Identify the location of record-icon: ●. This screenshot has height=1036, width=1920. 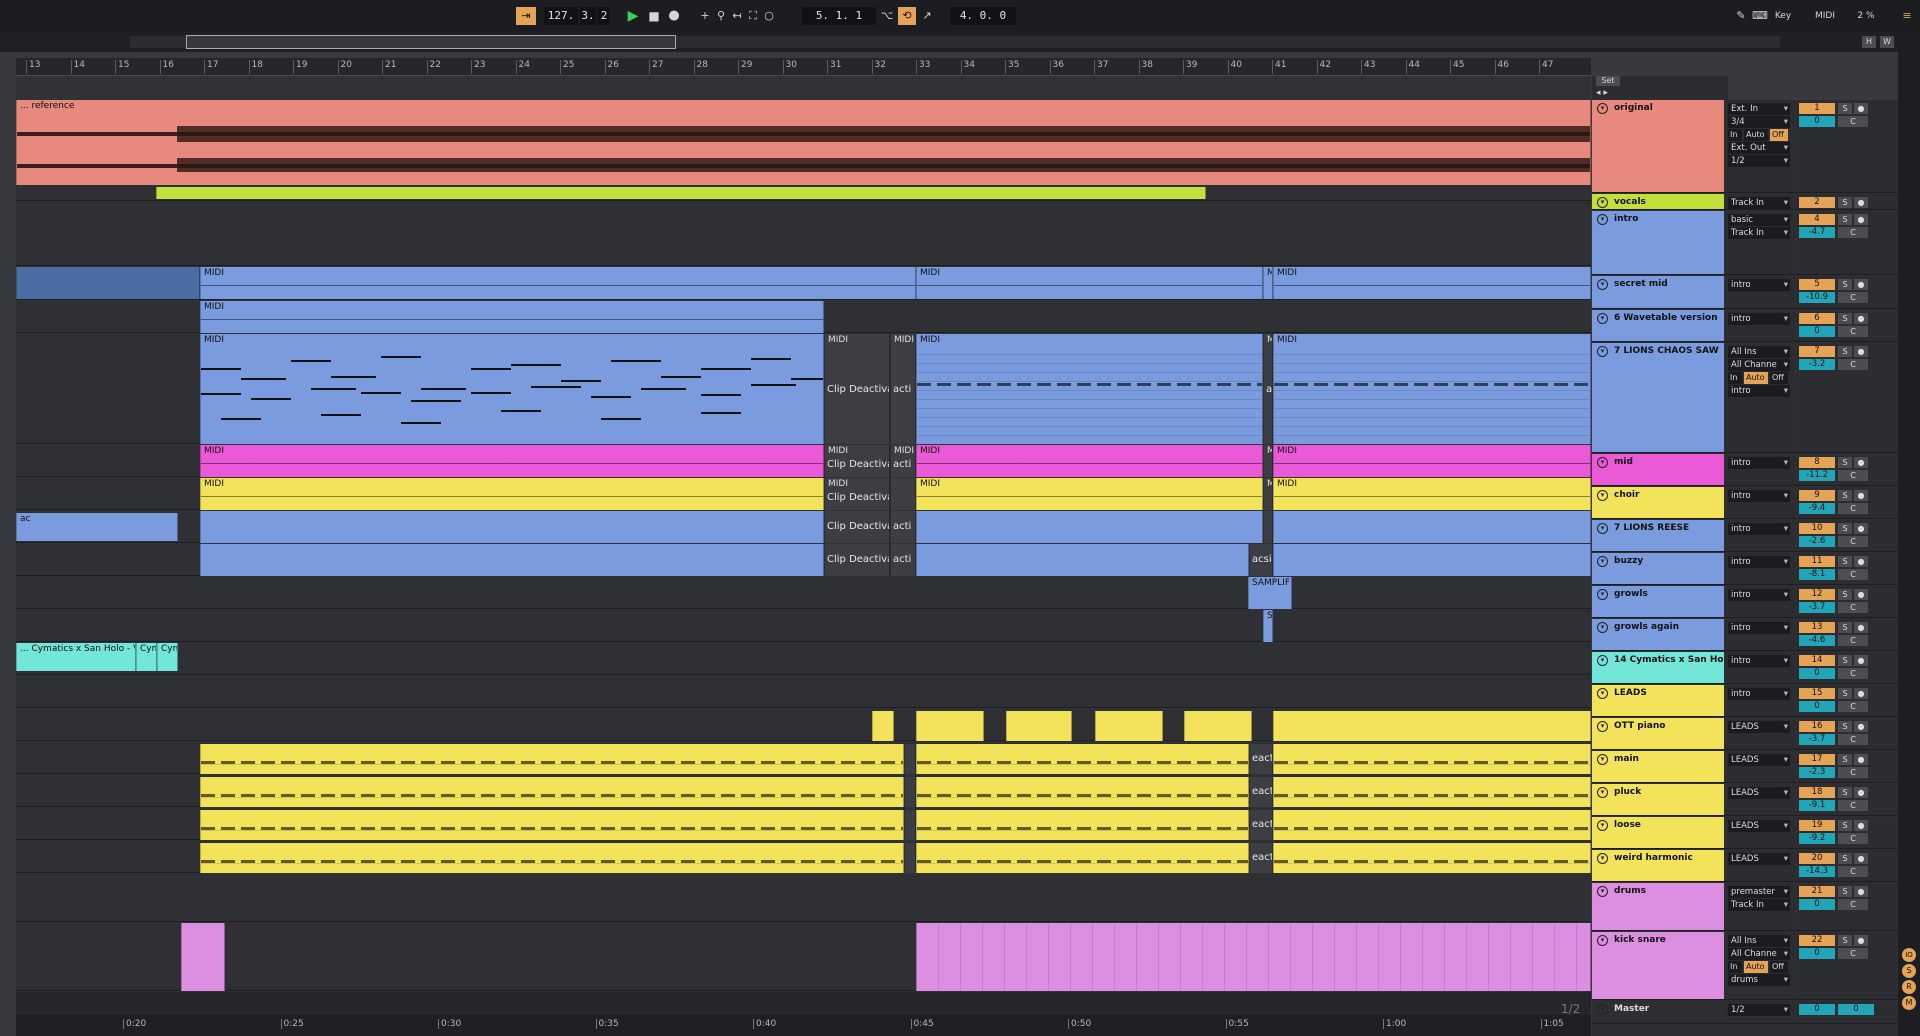
(674, 16).